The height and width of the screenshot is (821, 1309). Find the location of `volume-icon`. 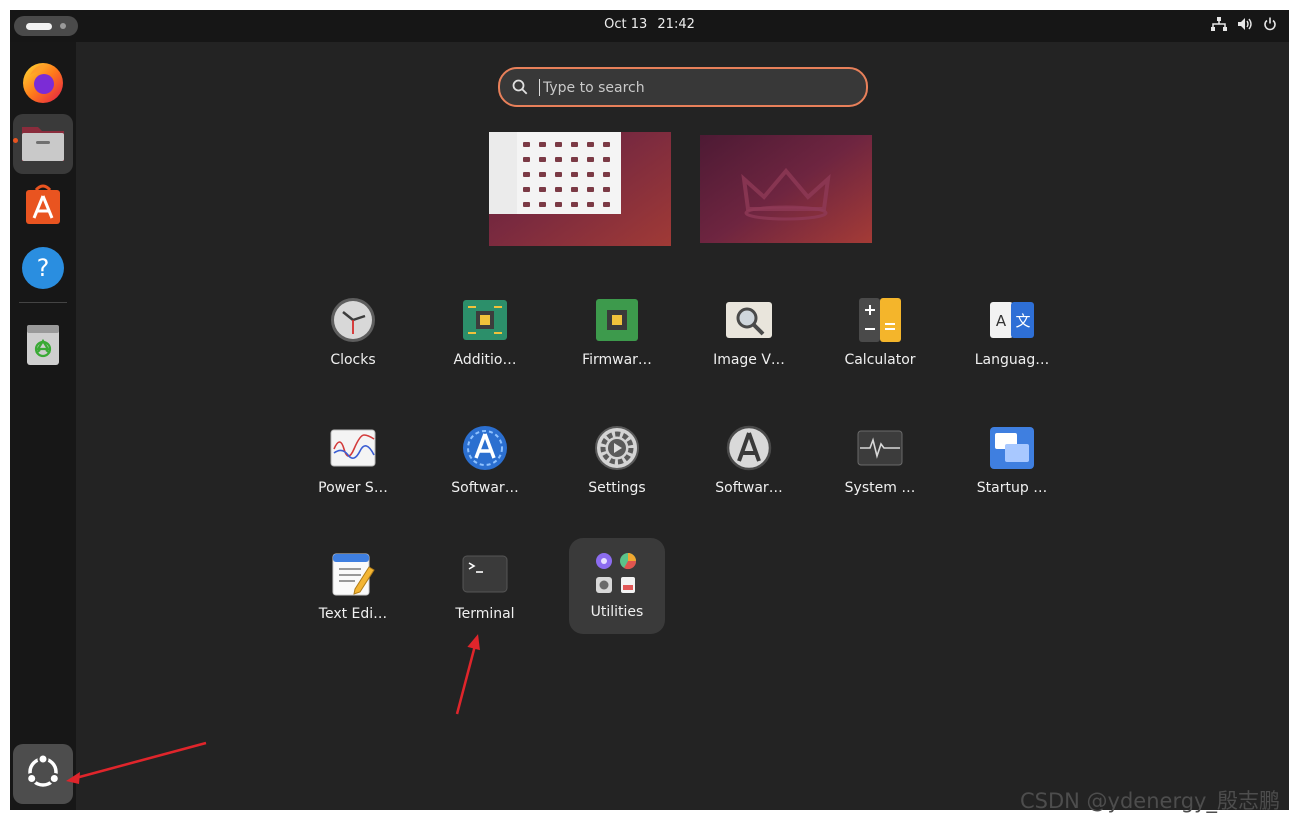

volume-icon is located at coordinates (1245, 24).